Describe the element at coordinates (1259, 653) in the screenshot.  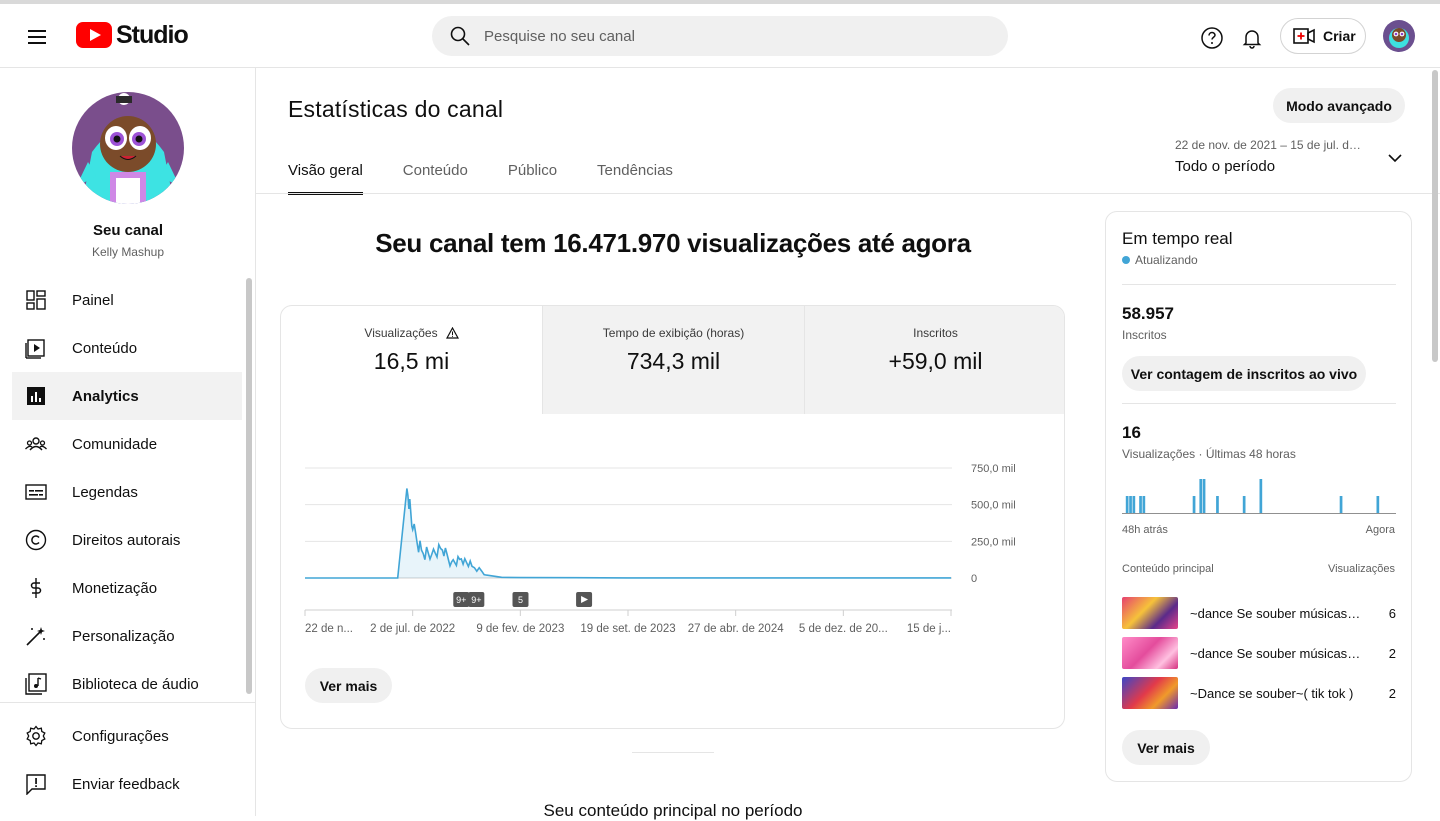
I see `list-item: ~dance Se souber músicas que você... 2` at that location.